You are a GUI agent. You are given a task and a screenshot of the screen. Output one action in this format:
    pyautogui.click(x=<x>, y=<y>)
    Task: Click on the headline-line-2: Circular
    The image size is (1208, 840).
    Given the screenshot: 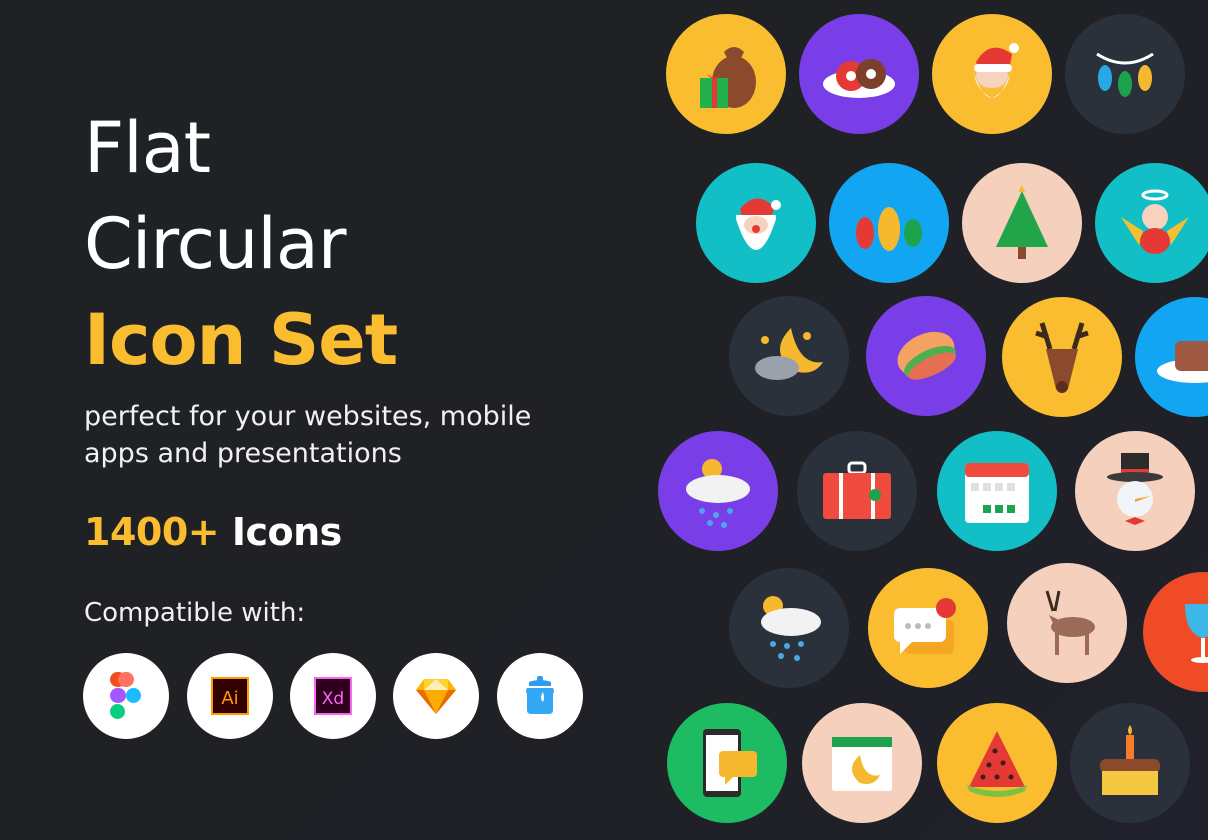 What is the action you would take?
    pyautogui.click(x=215, y=244)
    